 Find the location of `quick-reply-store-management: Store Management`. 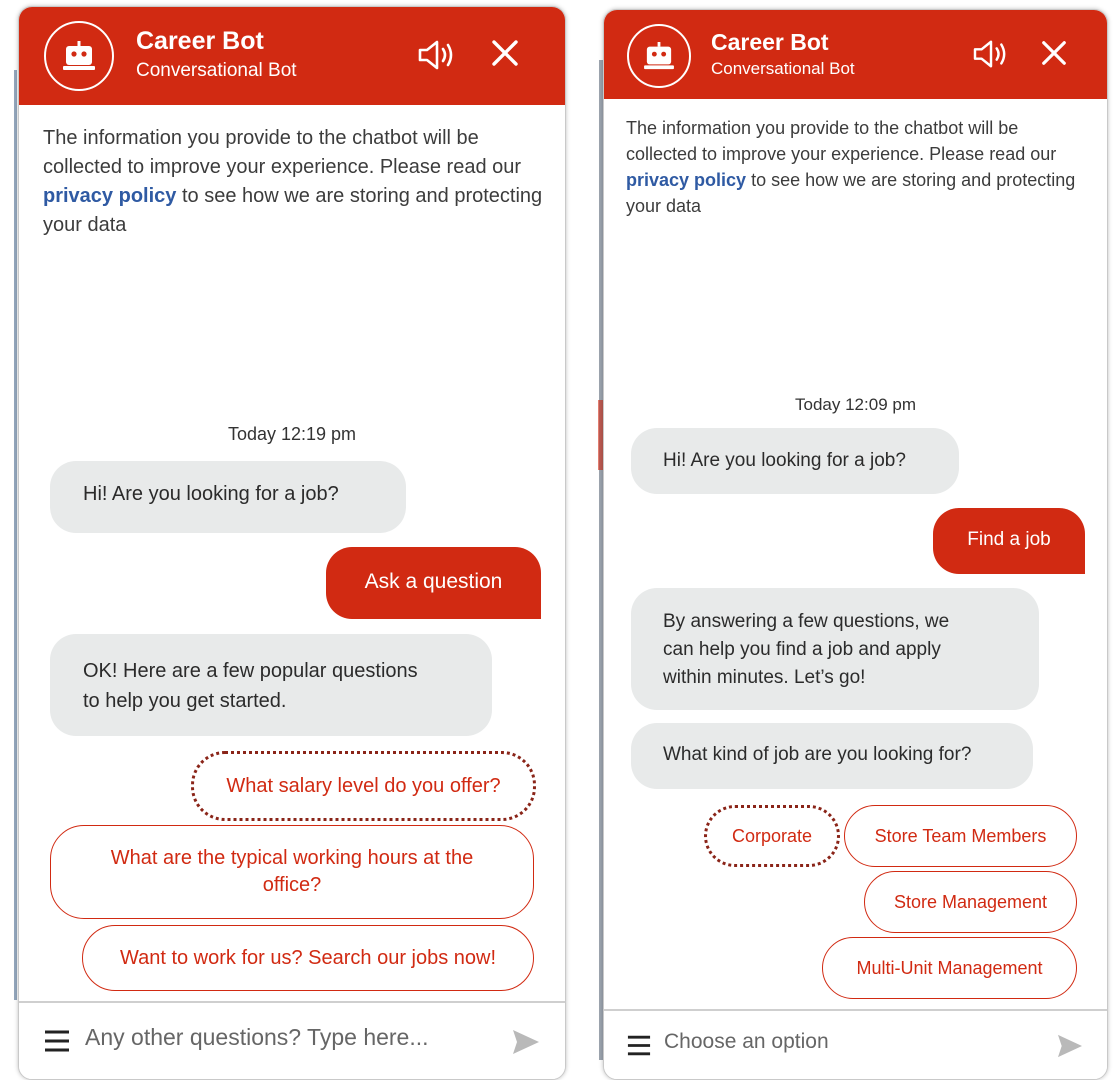

quick-reply-store-management: Store Management is located at coordinates (970, 902).